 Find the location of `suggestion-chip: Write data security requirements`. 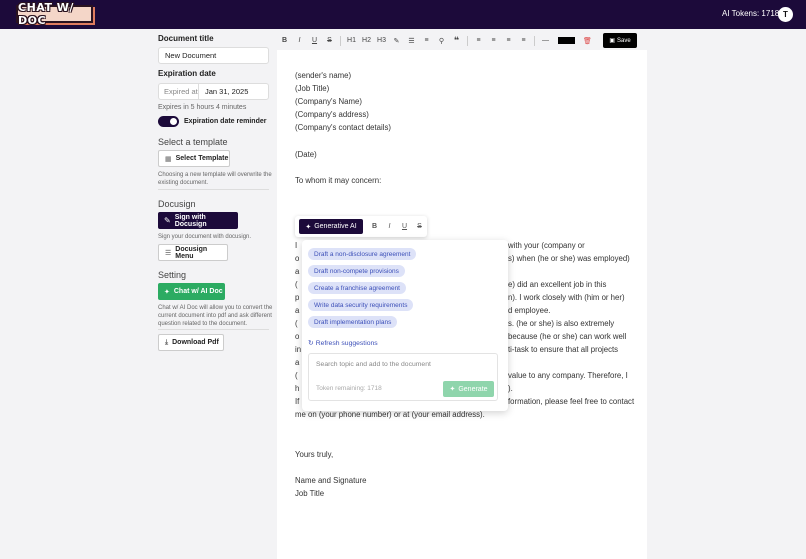

suggestion-chip: Write data security requirements is located at coordinates (361, 305).